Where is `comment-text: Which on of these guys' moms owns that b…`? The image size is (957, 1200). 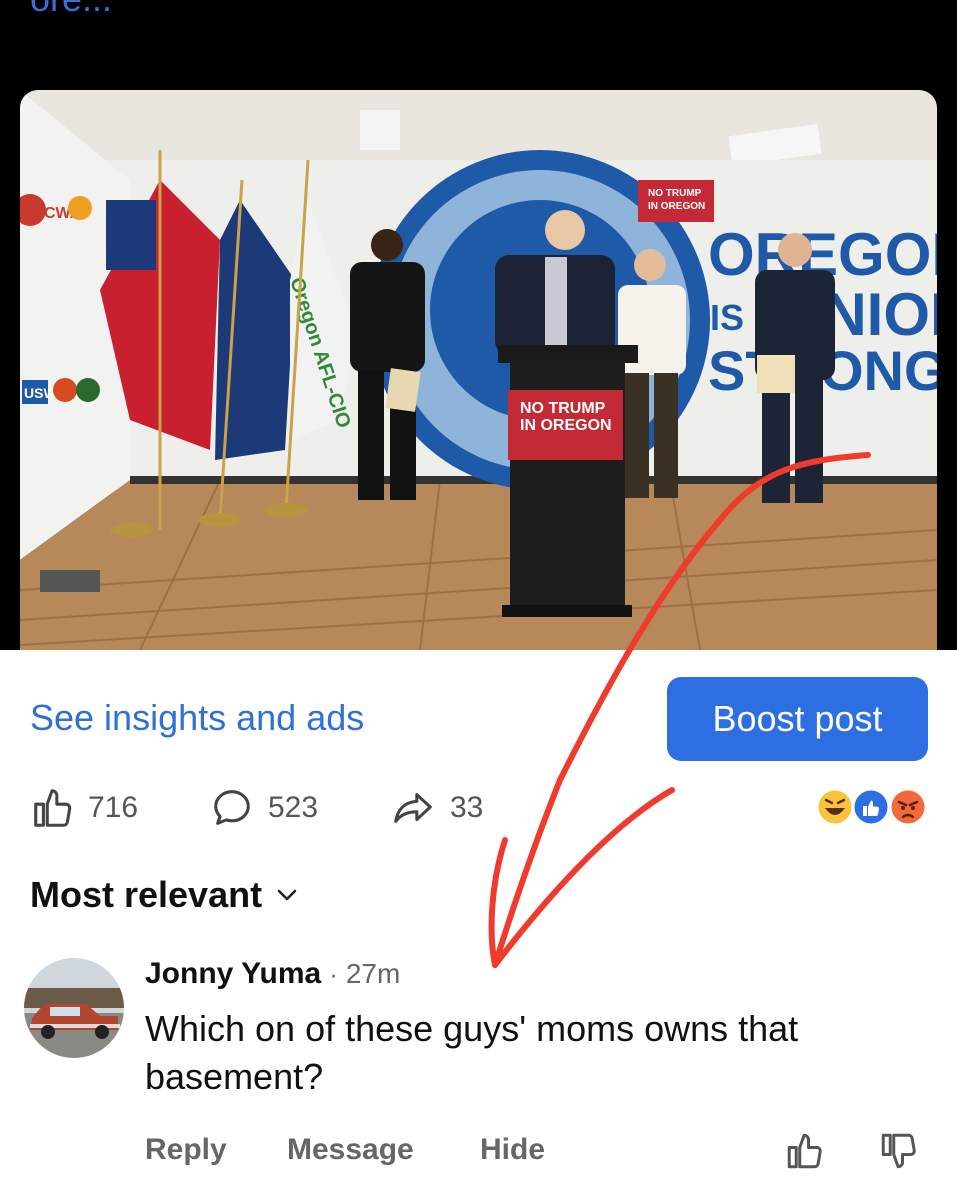 comment-text: Which on of these guys' moms owns that b… is located at coordinates (472, 1052).